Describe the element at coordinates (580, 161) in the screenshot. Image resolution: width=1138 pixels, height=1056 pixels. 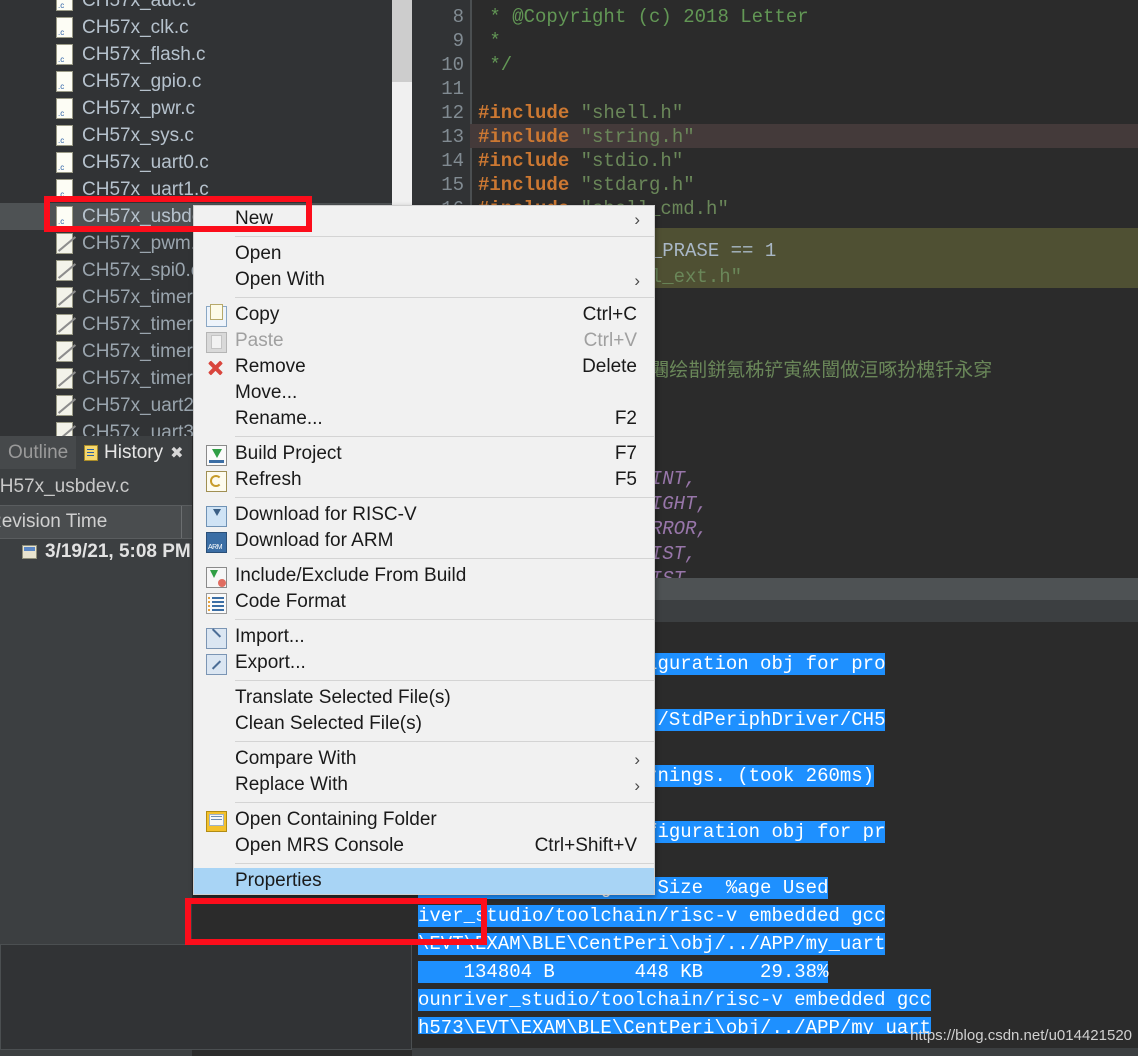
I see `code-line: #include "stdio.h"` at that location.